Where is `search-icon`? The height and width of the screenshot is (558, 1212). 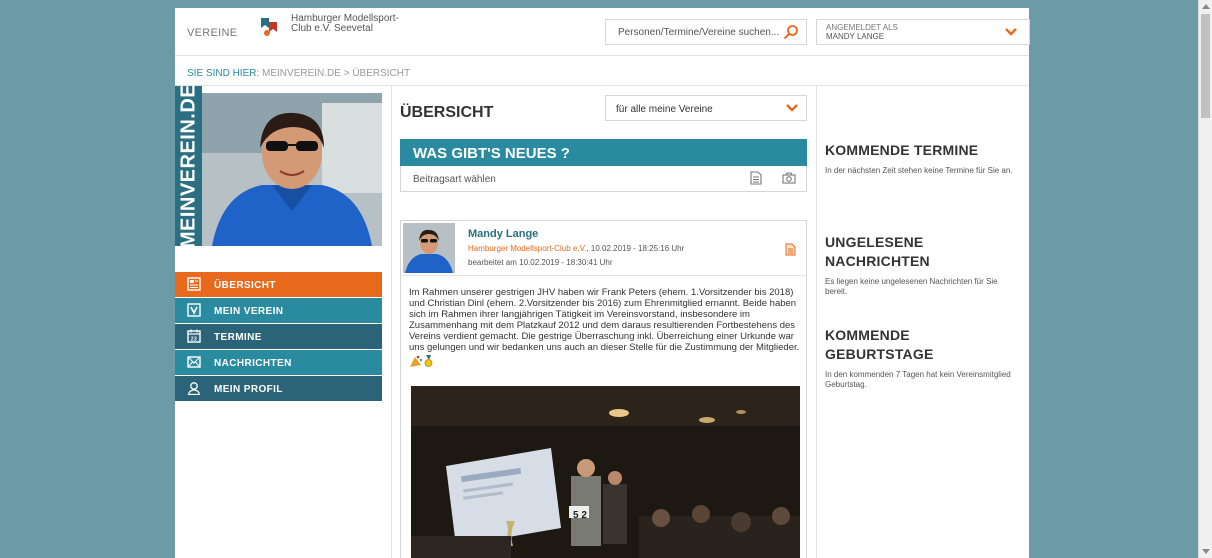
search-icon is located at coordinates (791, 32).